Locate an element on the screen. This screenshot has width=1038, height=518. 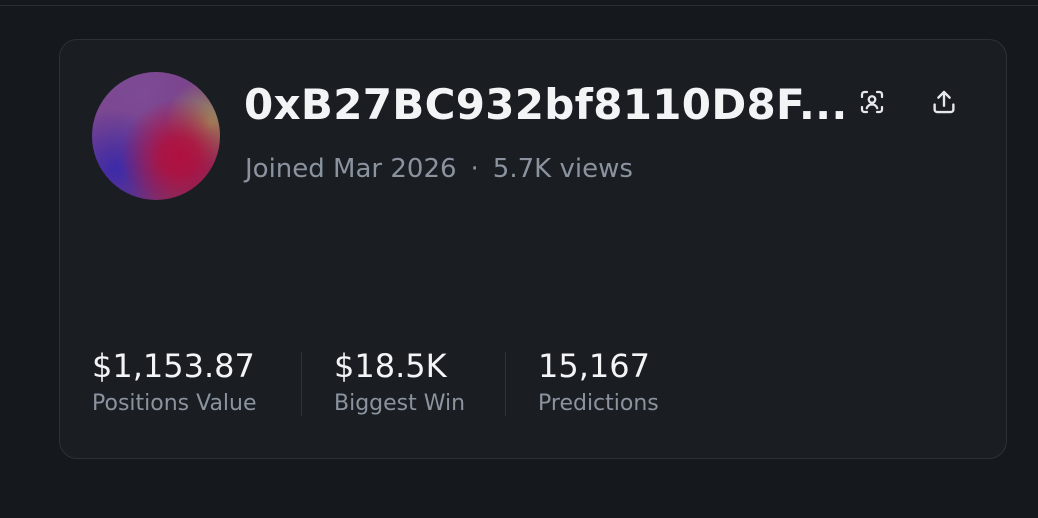
stat-positions-value: $1,153.87 Positions Value is located at coordinates (174, 382).